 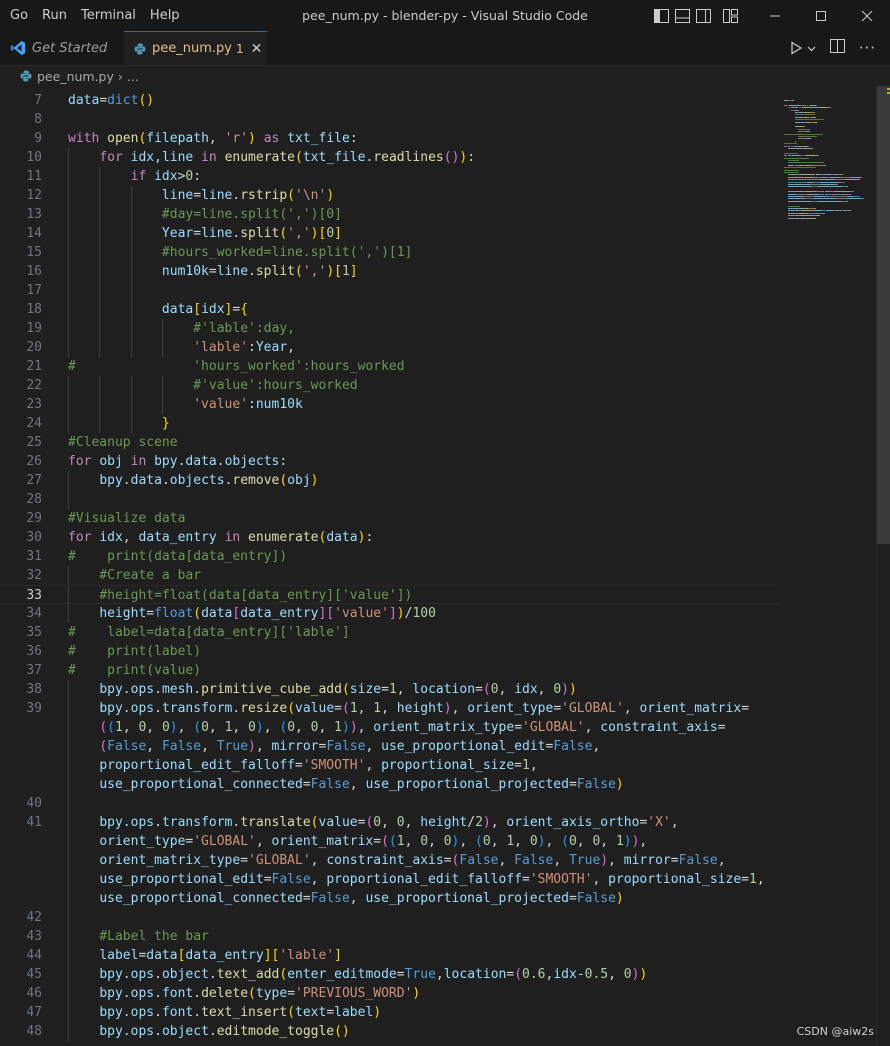 I want to click on menu-help: Help, so click(x=165, y=15).